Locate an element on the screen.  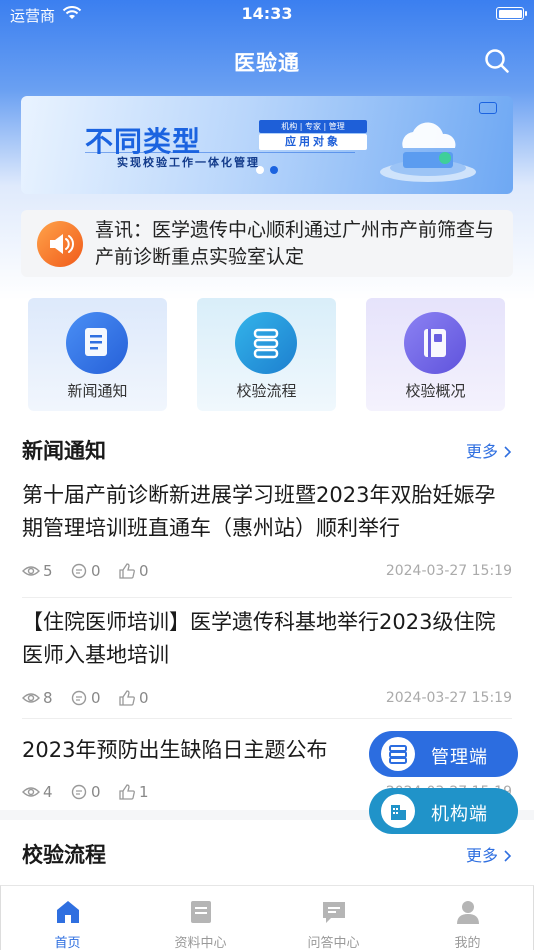
process-more-link: 更多 is located at coordinates (489, 854).